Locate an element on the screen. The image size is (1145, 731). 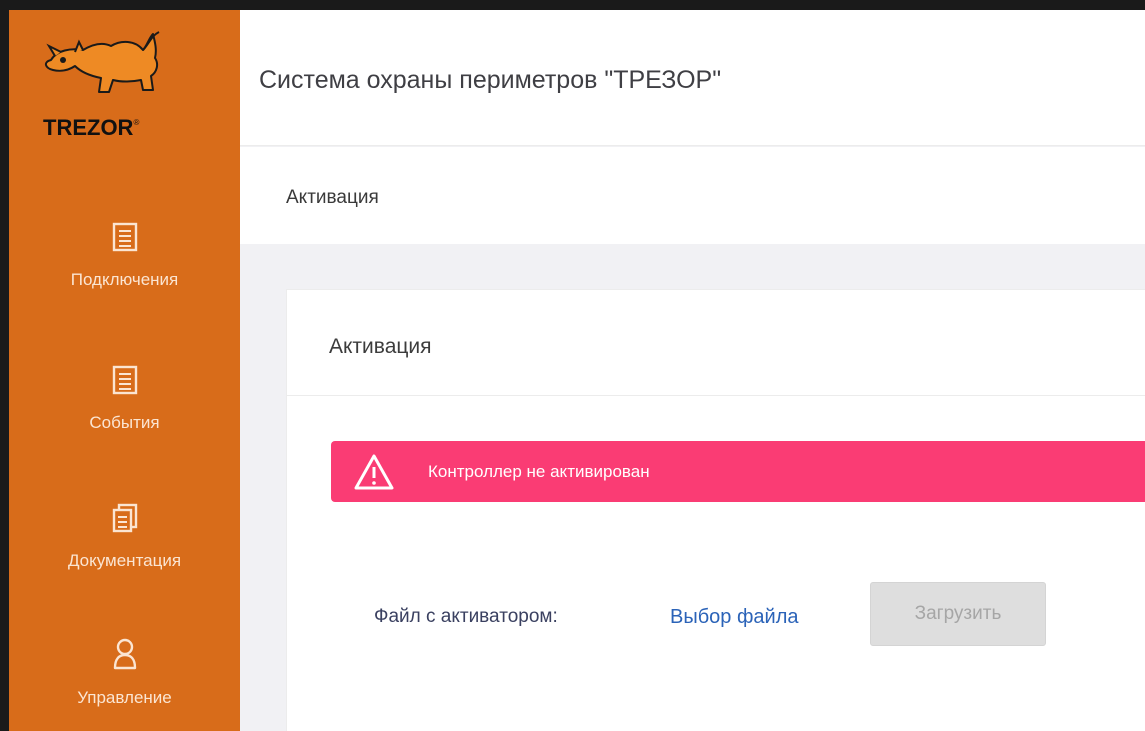
user-icon is located at coordinates (124, 654).